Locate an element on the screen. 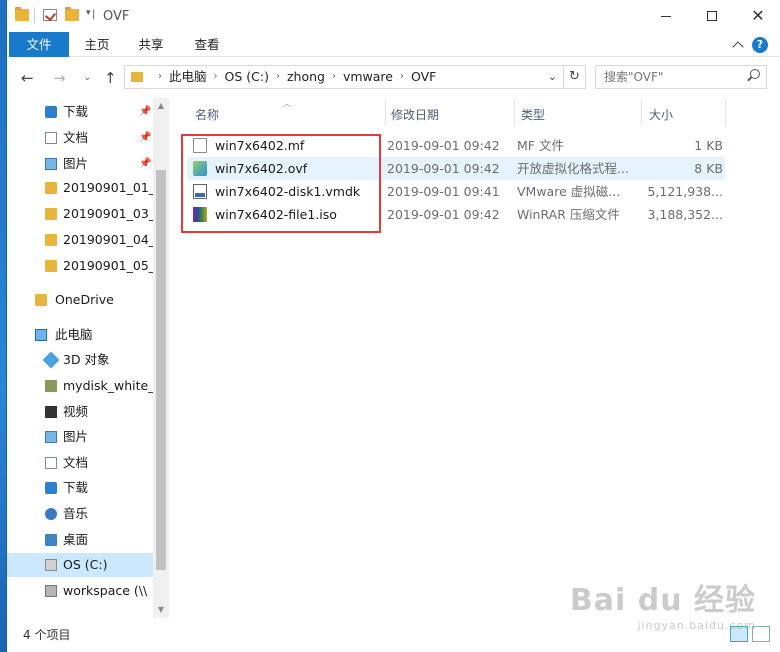 The height and width of the screenshot is (652, 780). maximize-button is located at coordinates (712, 16).